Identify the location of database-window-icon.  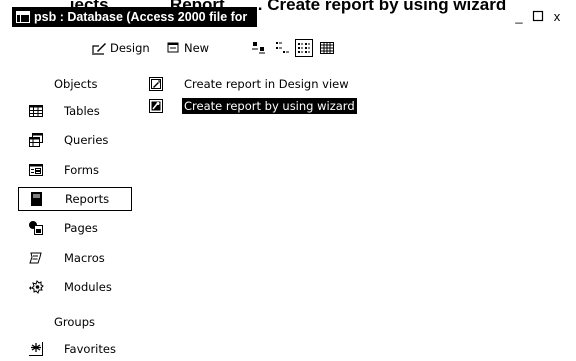
(23, 17).